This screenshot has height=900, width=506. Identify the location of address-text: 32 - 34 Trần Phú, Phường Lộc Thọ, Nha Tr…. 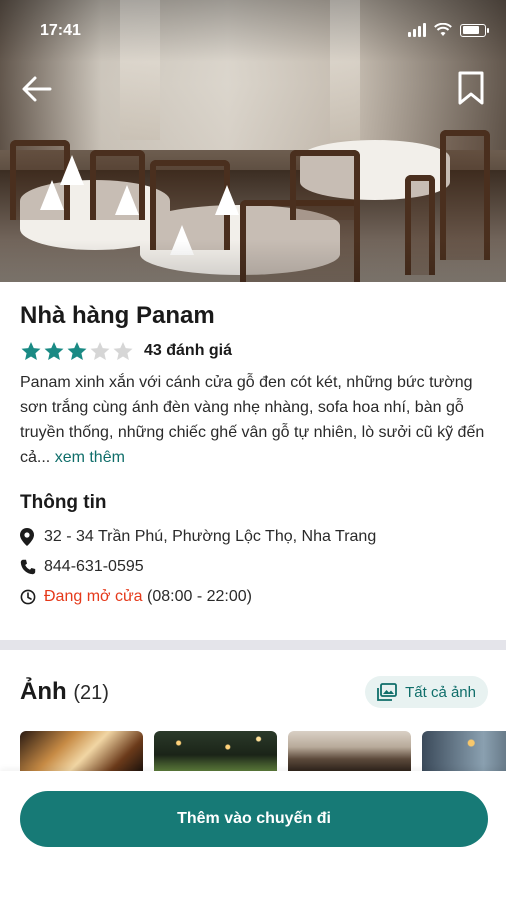
(210, 536).